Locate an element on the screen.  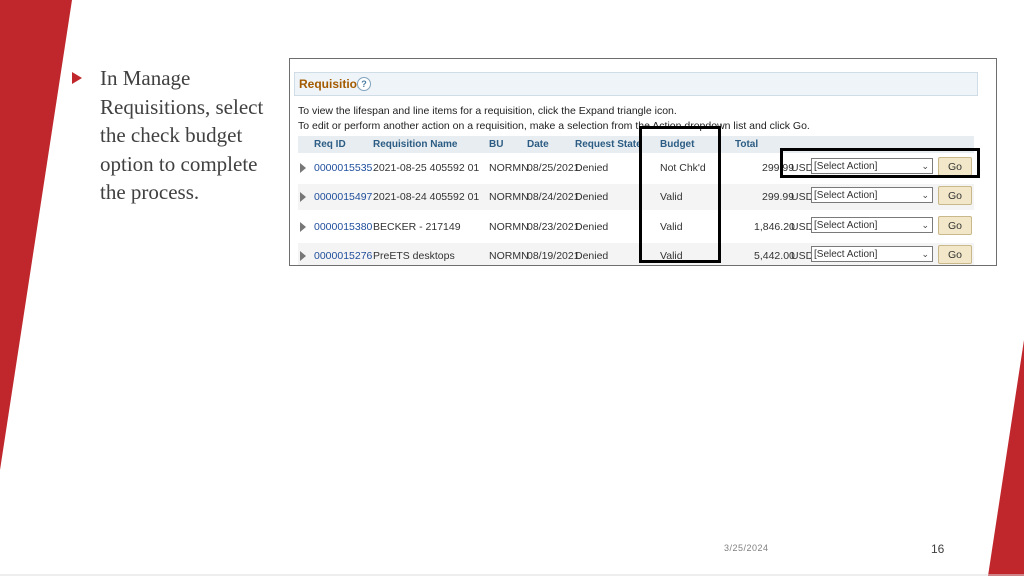
requisition-name: BECKER - 217149 is located at coordinates (417, 227).